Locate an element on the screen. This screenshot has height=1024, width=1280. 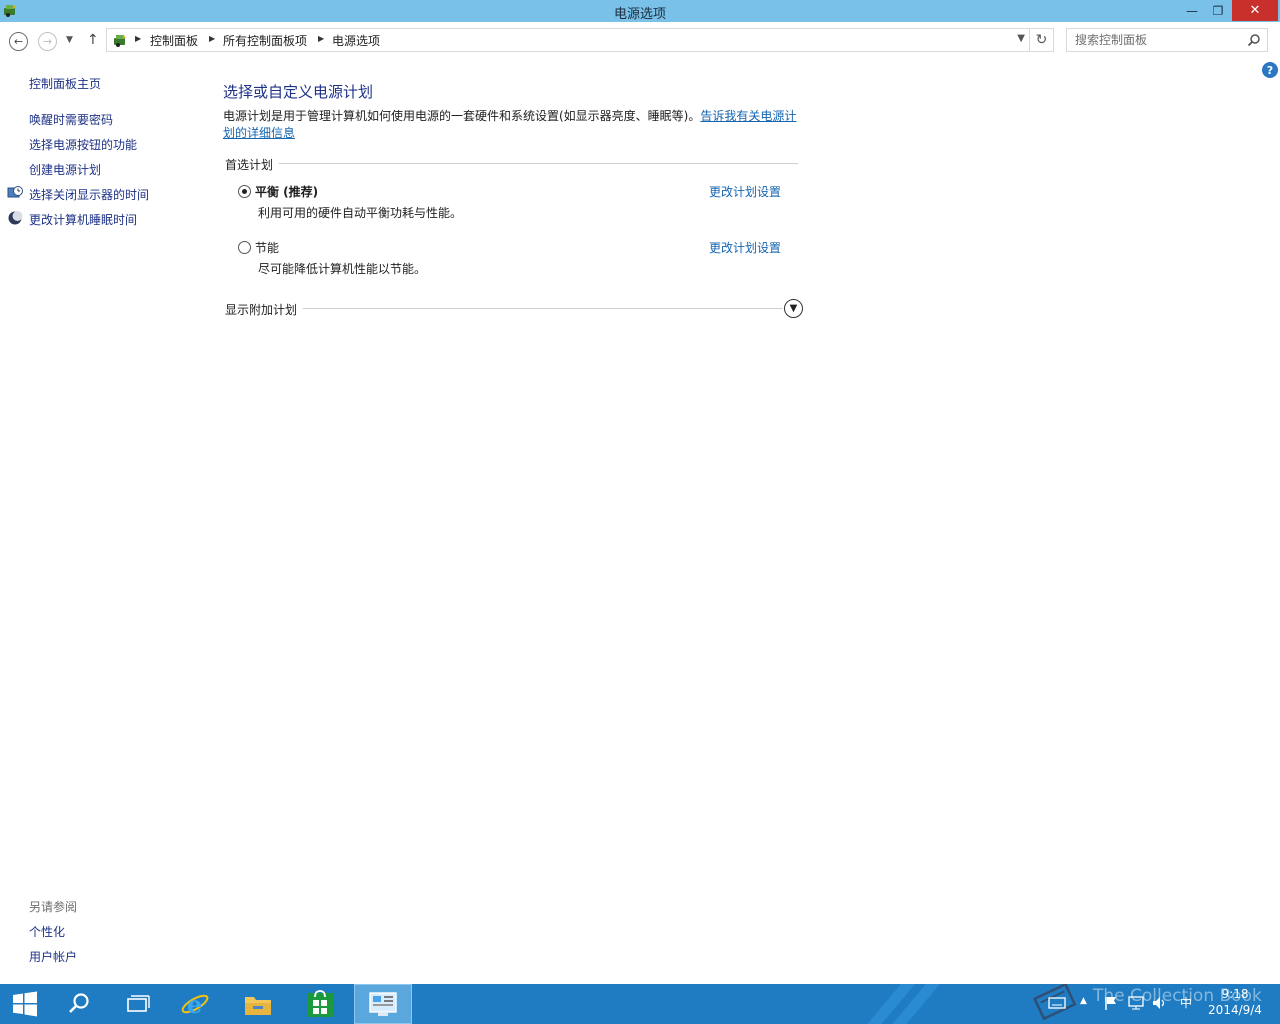
file-explorer-button is located at coordinates (258, 1004).